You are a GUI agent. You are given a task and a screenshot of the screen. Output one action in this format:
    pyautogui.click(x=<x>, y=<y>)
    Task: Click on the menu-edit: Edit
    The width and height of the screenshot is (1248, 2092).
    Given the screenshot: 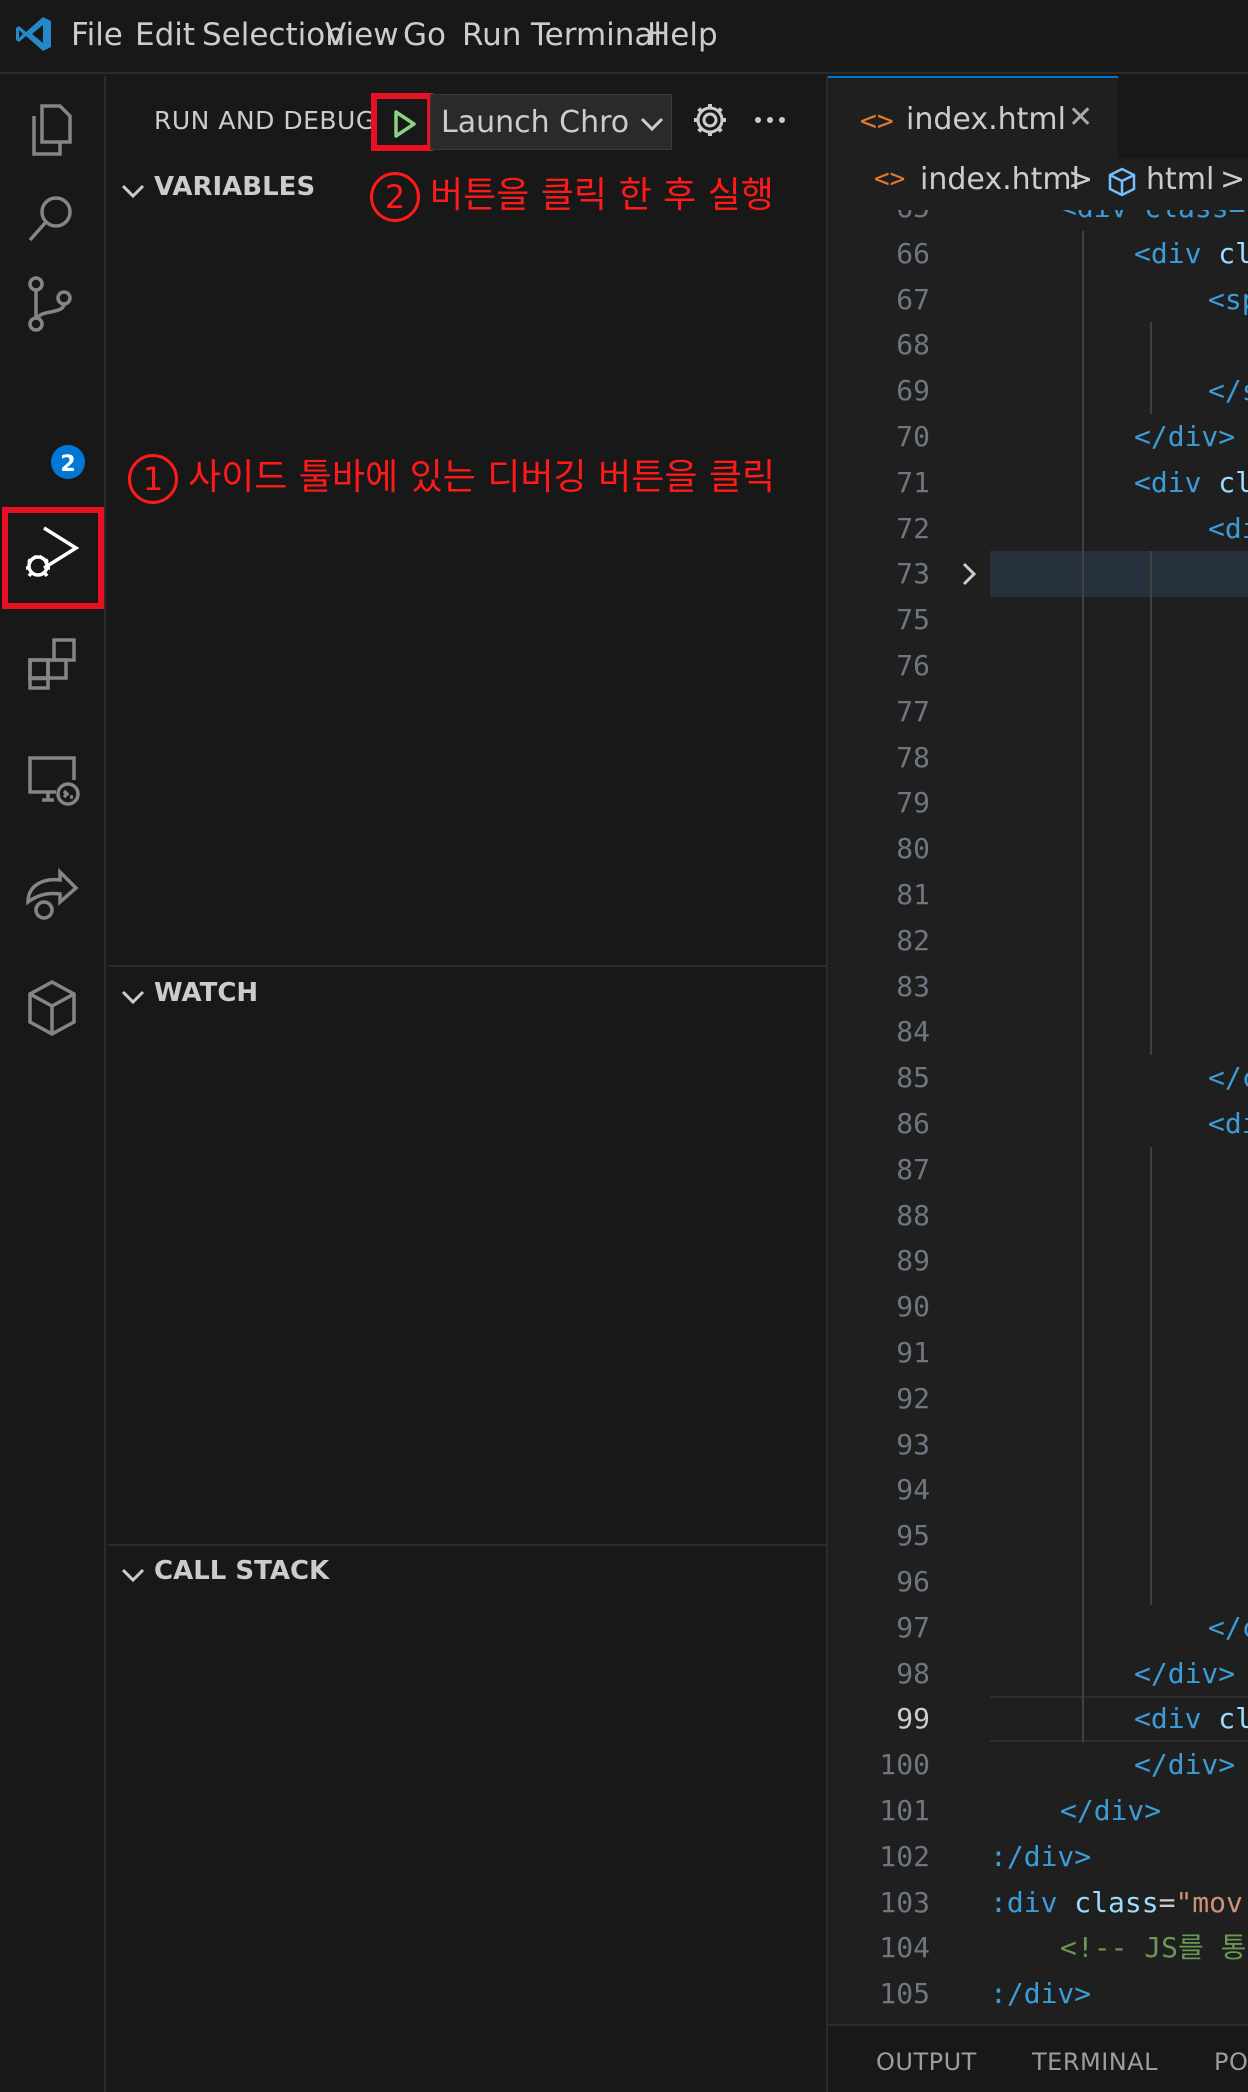 What is the action you would take?
    pyautogui.click(x=165, y=35)
    